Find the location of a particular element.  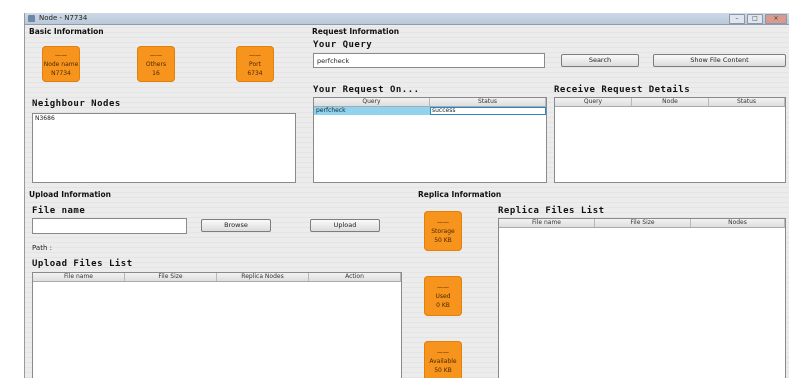

request-query-cell: perfcheck is located at coordinates (372, 111).